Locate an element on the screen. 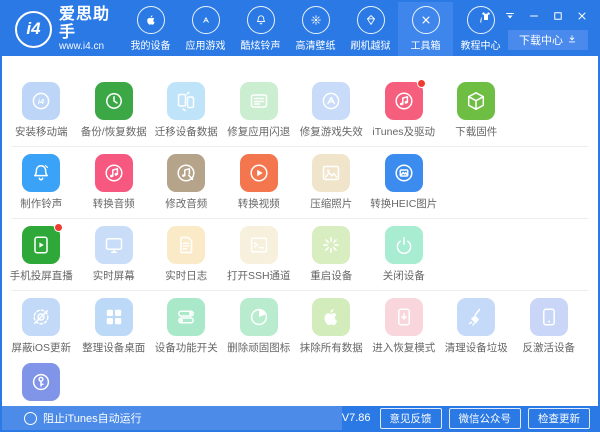  pie-circle-icon is located at coordinates (258, 317).